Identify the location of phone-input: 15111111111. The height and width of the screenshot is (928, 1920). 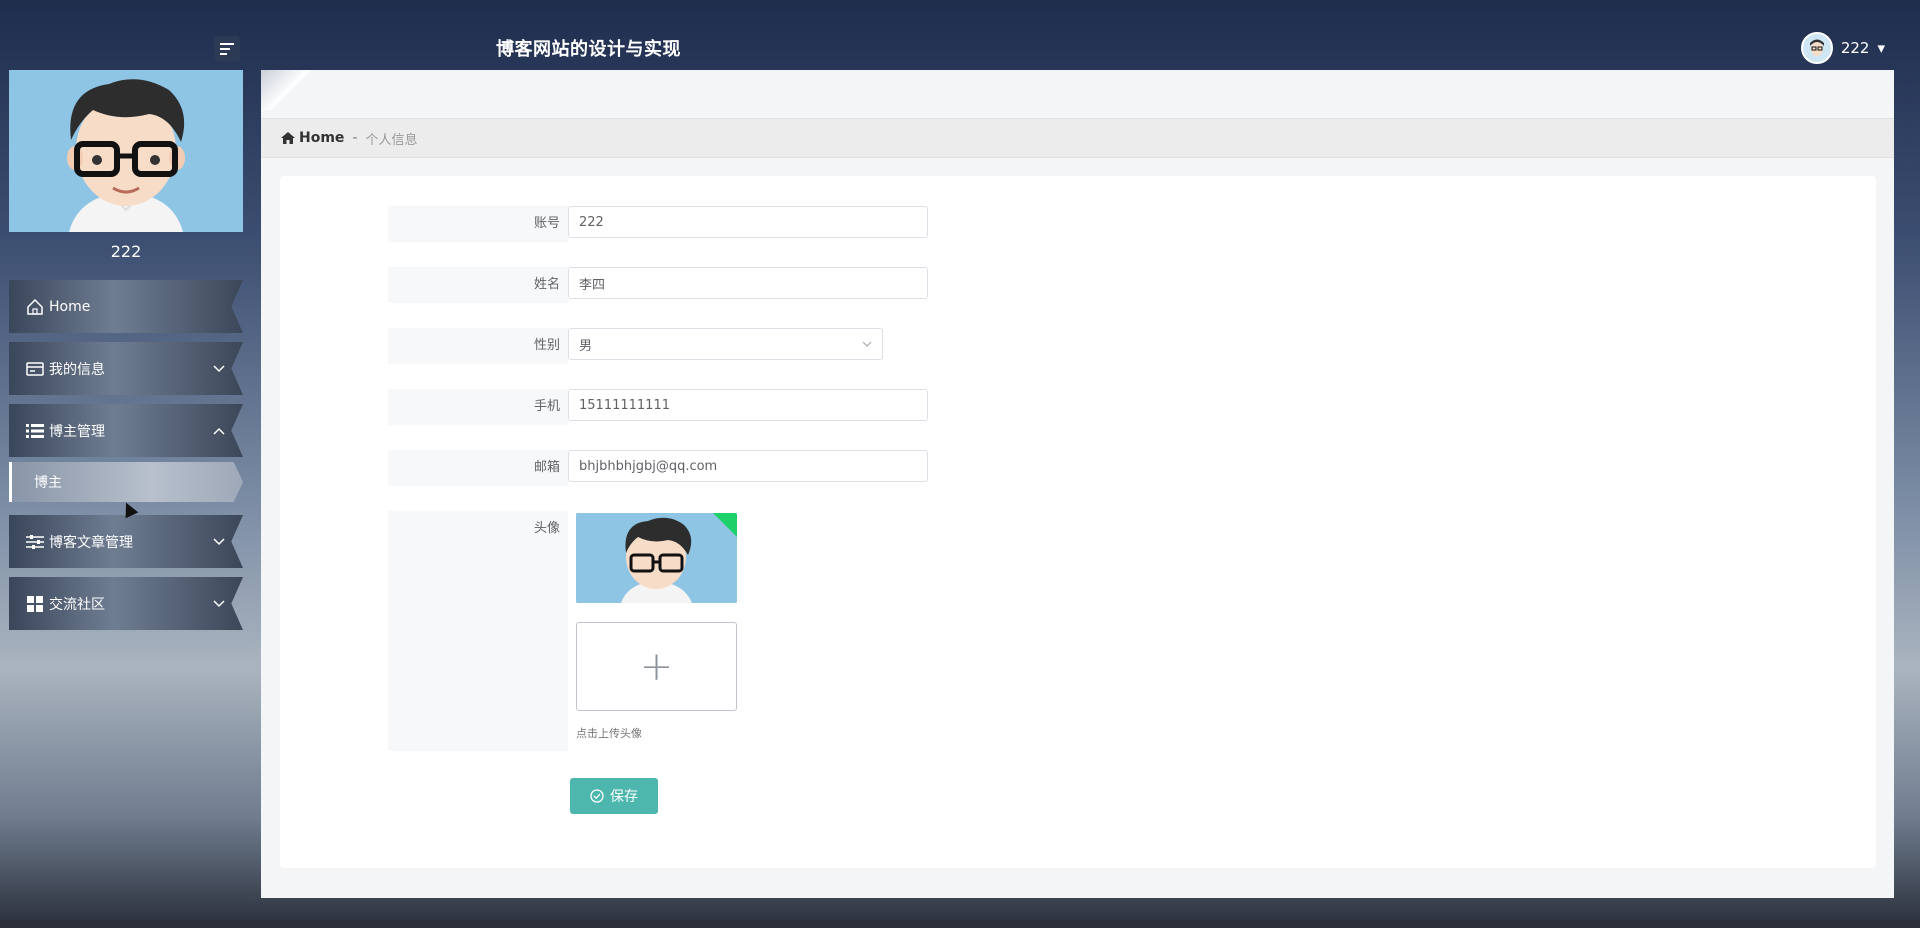
(748, 405).